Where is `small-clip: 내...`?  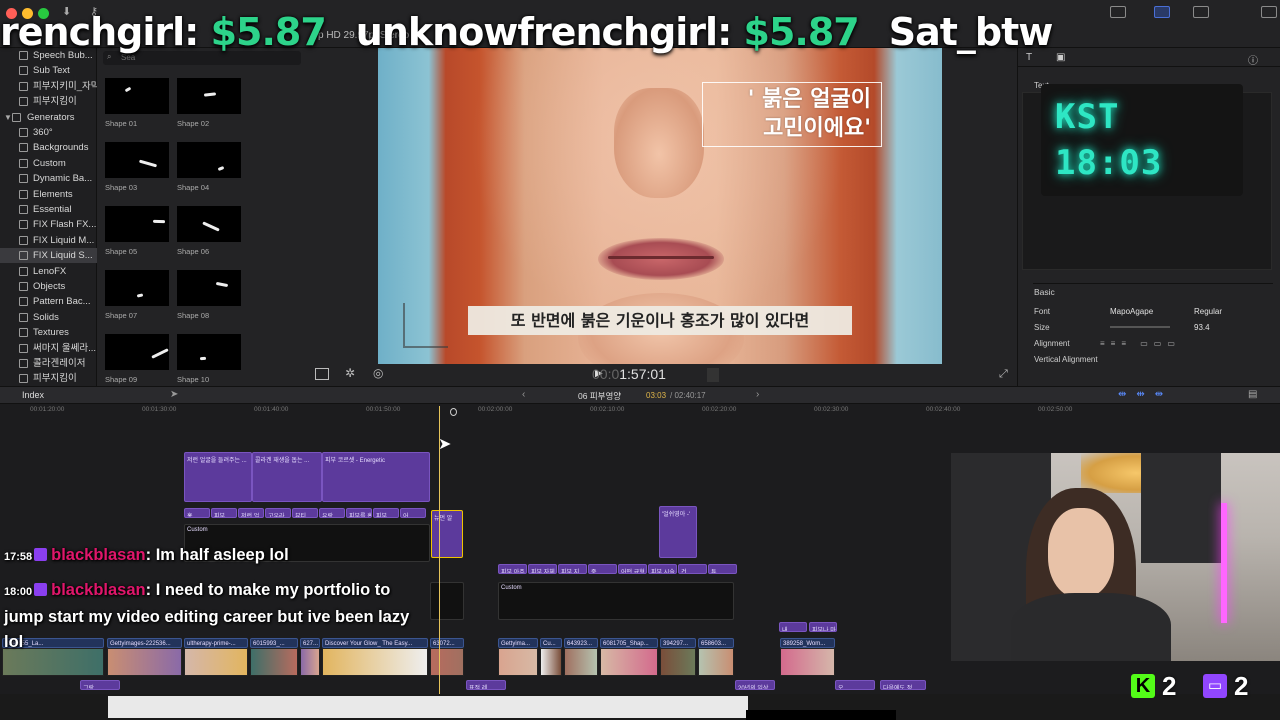 small-clip: 내... is located at coordinates (793, 627).